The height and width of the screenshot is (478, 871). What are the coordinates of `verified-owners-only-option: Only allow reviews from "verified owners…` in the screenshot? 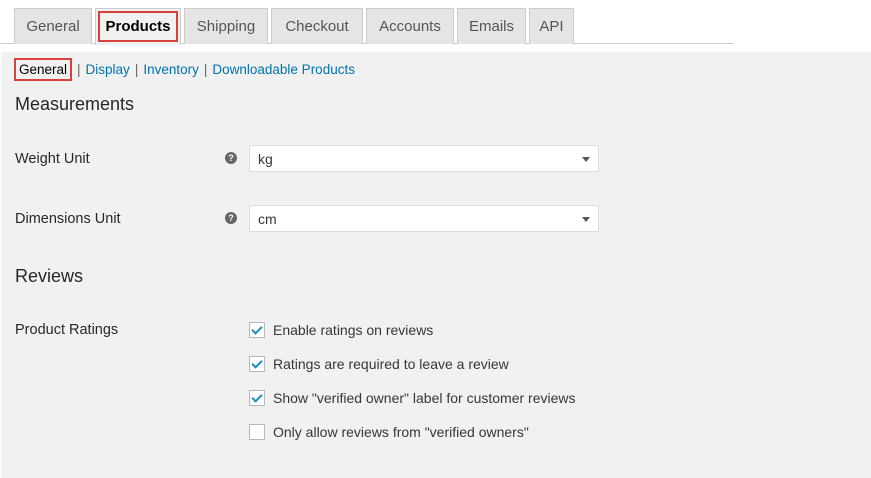 It's located at (389, 432).